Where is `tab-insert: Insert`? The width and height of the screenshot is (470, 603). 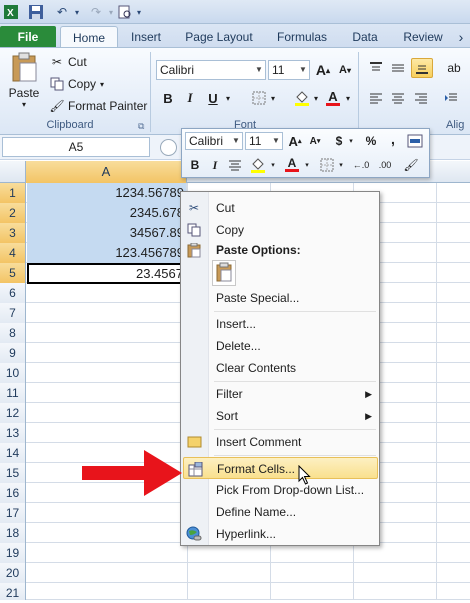
tab-insert: Insert is located at coordinates (146, 37).